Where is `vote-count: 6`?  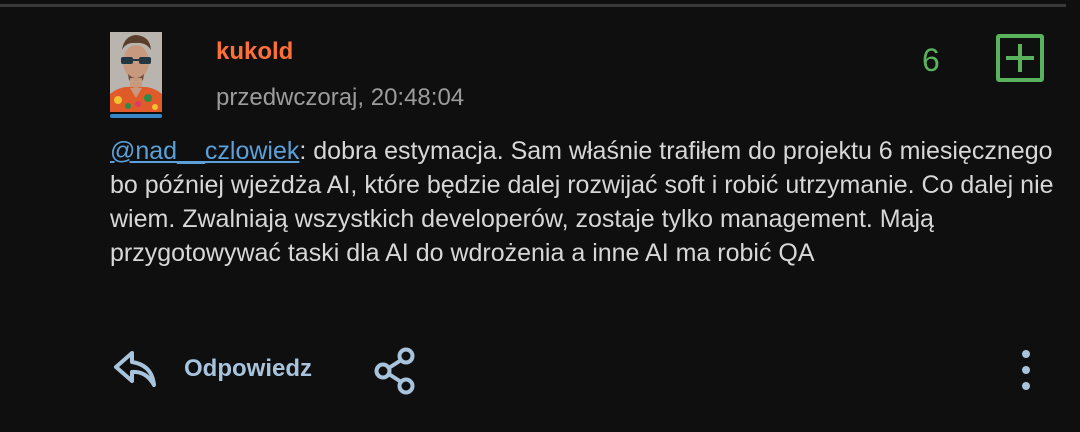 vote-count: 6 is located at coordinates (931, 60).